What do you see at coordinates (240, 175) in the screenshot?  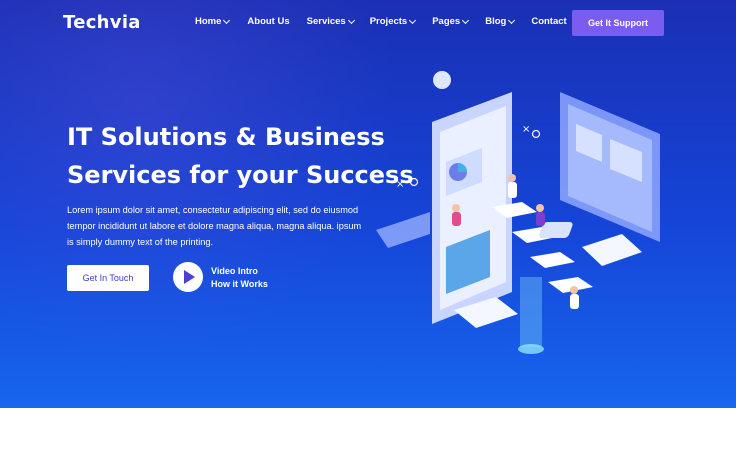 I see `hero-headline-line2: Services for your Success` at bounding box center [240, 175].